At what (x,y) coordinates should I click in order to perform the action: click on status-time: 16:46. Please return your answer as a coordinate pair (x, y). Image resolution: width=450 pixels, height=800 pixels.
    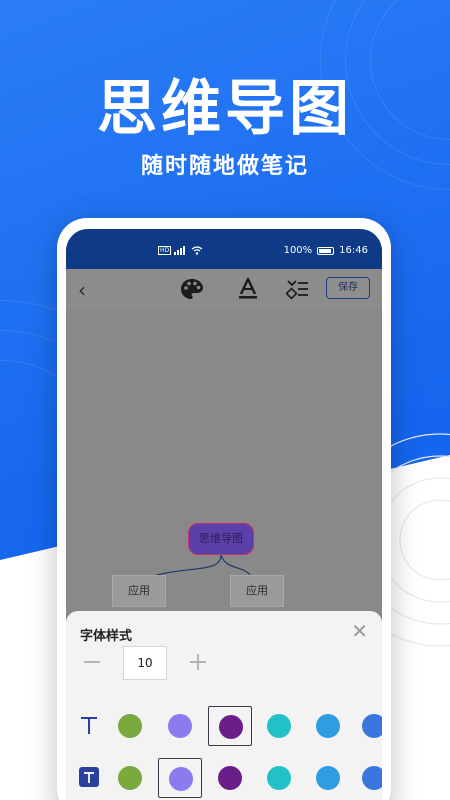
    Looking at the image, I should click on (353, 250).